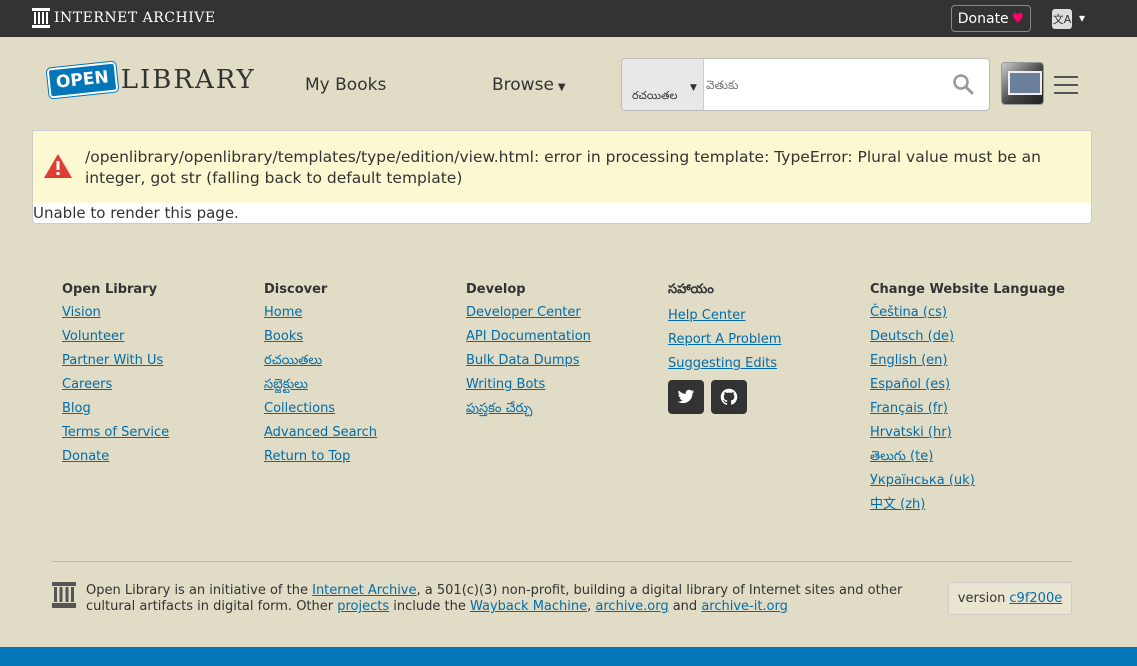 Image resolution: width=1137 pixels, height=666 pixels. I want to click on footer-link-help-center: Help Center, so click(724, 316).